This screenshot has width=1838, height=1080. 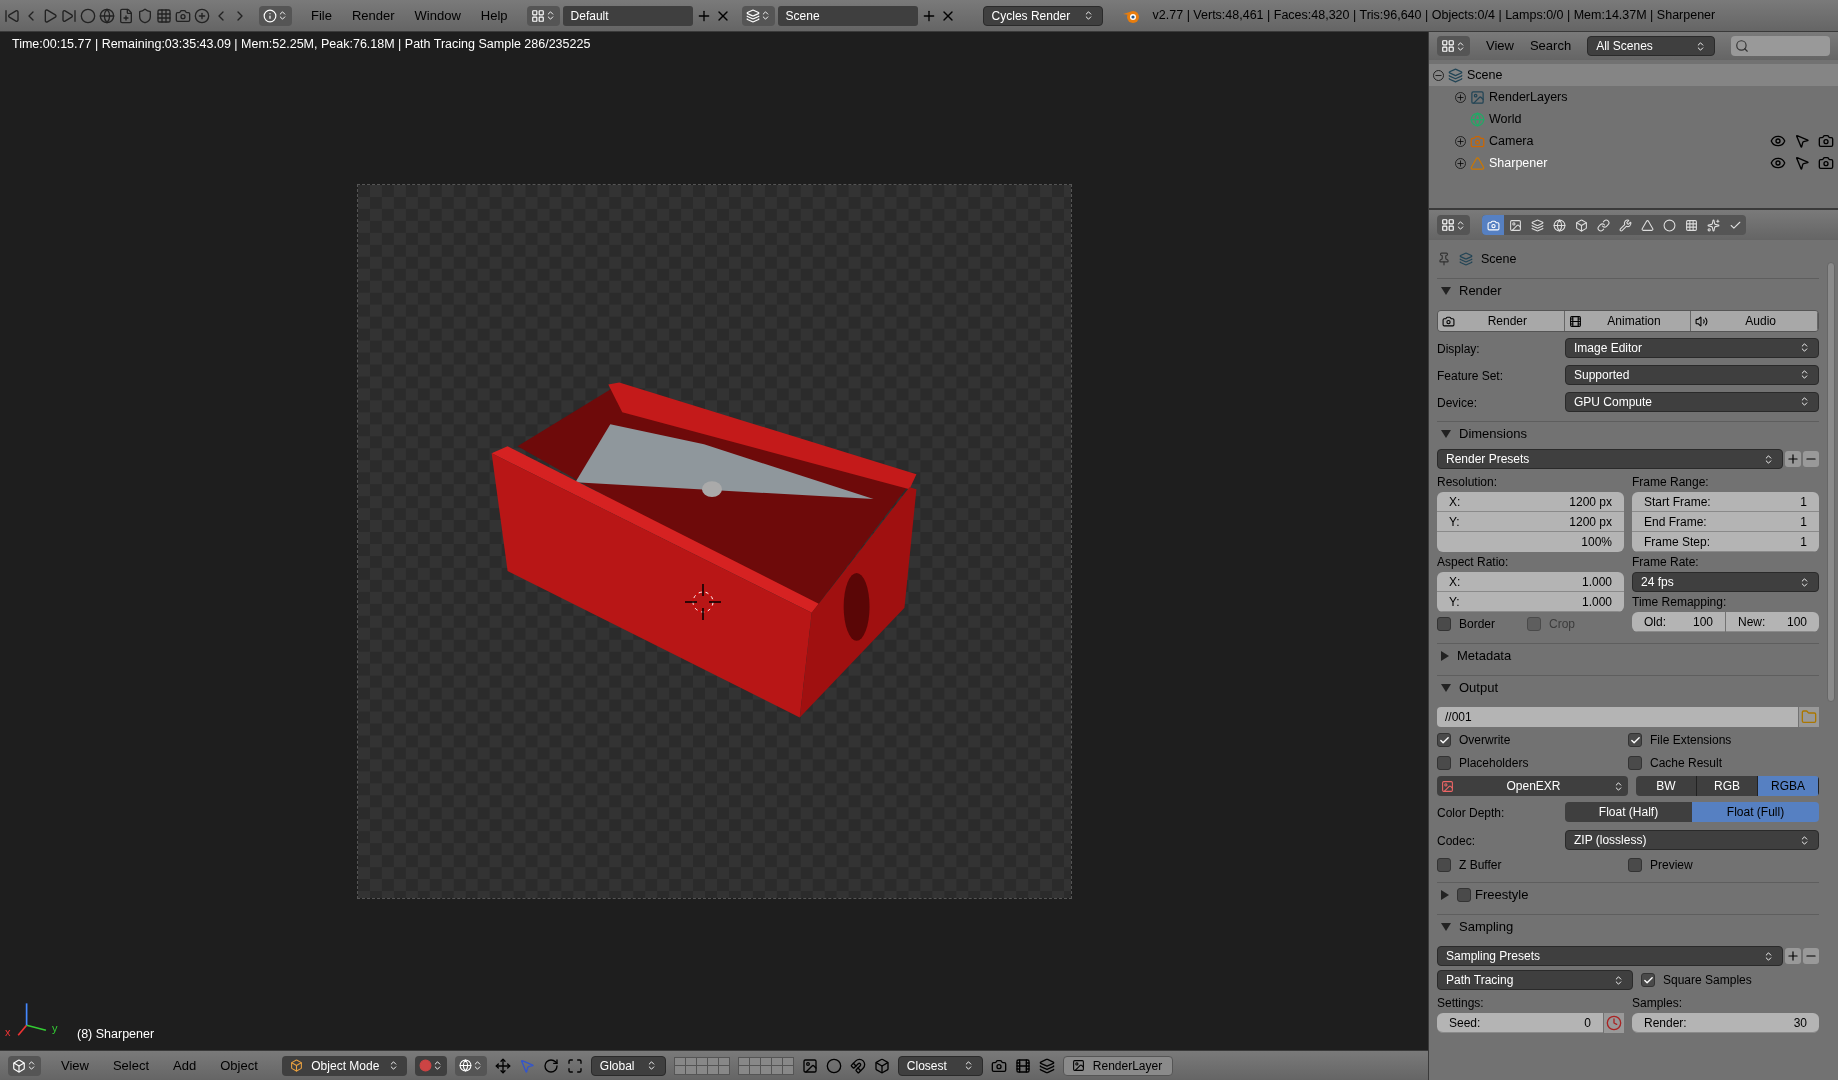 What do you see at coordinates (881, 1065) in the screenshot?
I see `cube-icon` at bounding box center [881, 1065].